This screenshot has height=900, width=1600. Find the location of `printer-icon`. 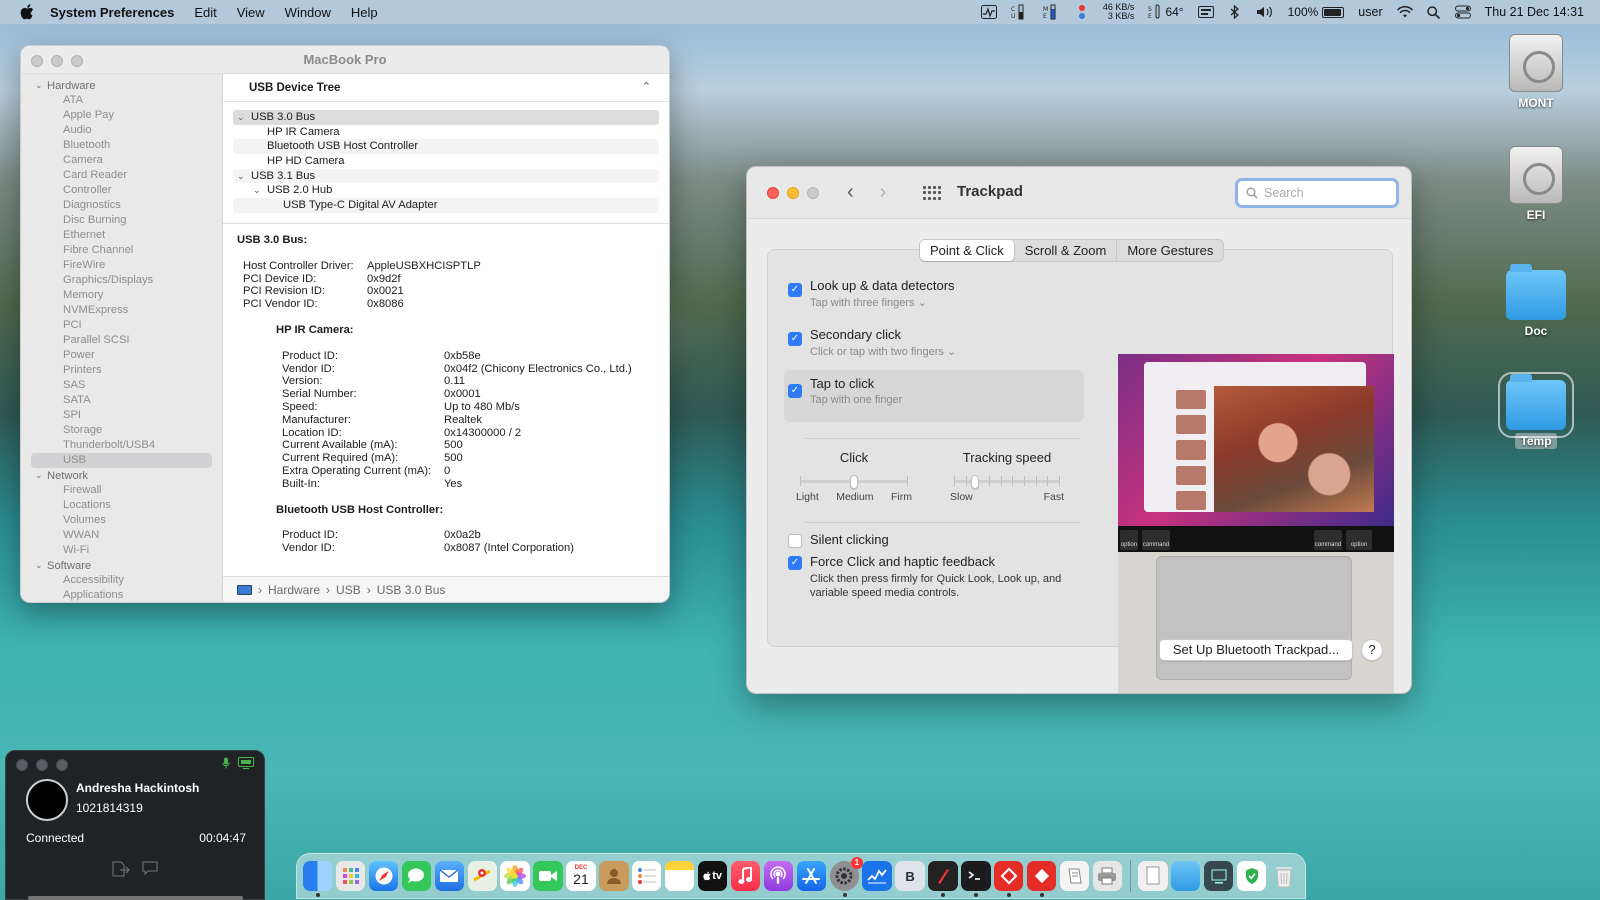

printer-icon is located at coordinates (1107, 876).